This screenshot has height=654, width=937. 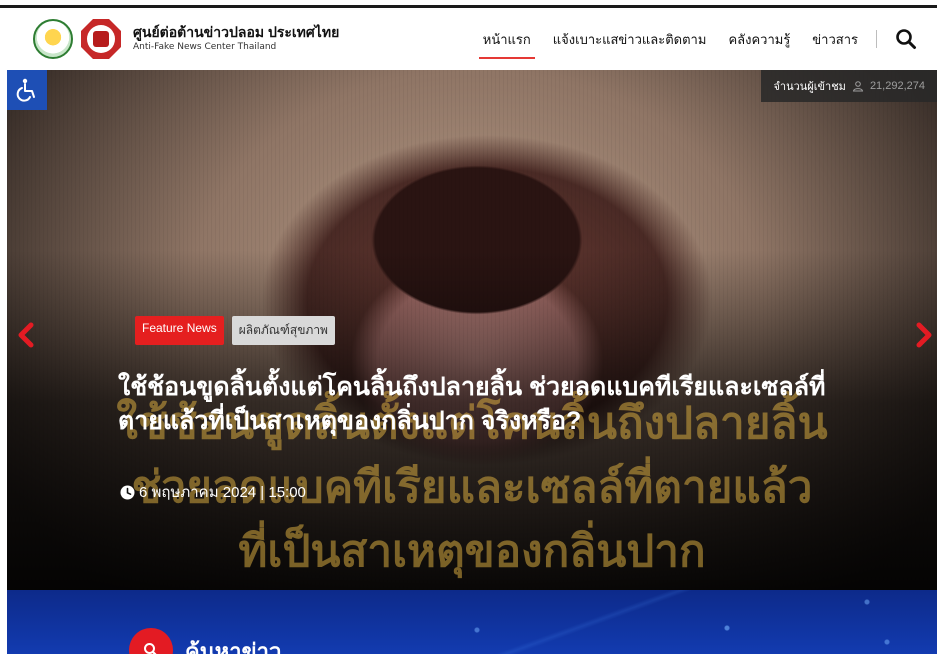 What do you see at coordinates (809, 87) in the screenshot?
I see `visitor-label: จำนวนผู้เข้าชม` at bounding box center [809, 87].